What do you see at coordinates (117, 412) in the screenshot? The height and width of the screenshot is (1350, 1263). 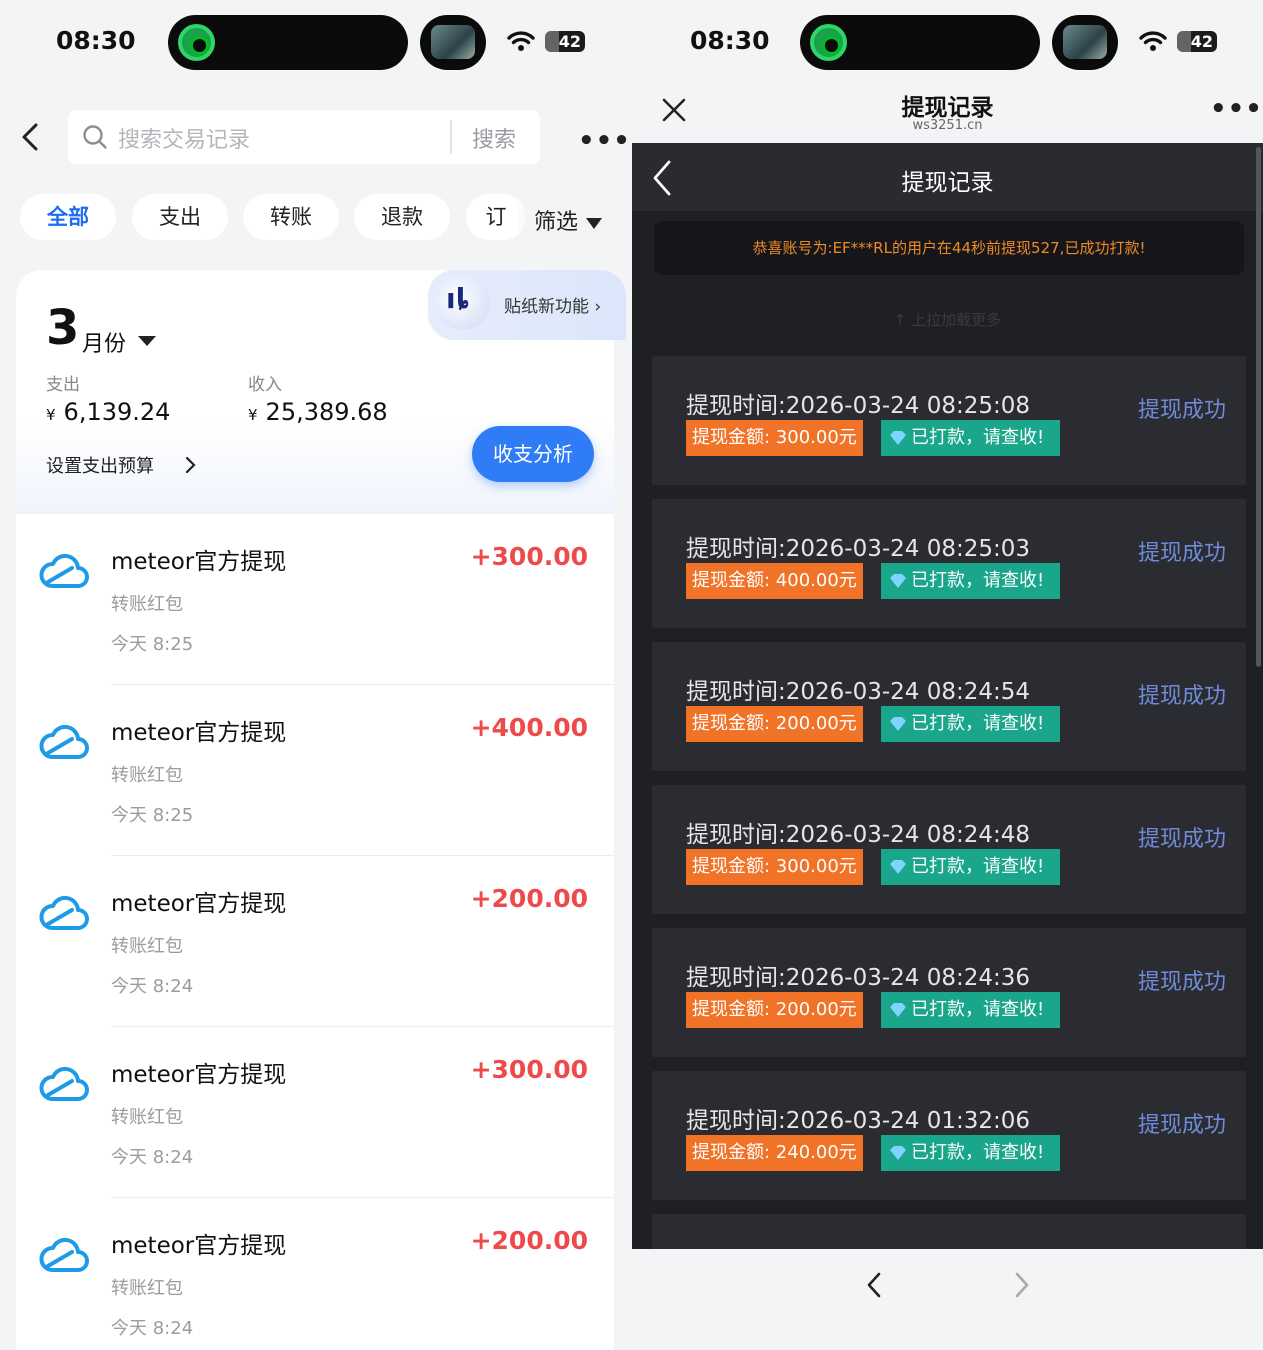 I see `expense-value: 6,139.24` at bounding box center [117, 412].